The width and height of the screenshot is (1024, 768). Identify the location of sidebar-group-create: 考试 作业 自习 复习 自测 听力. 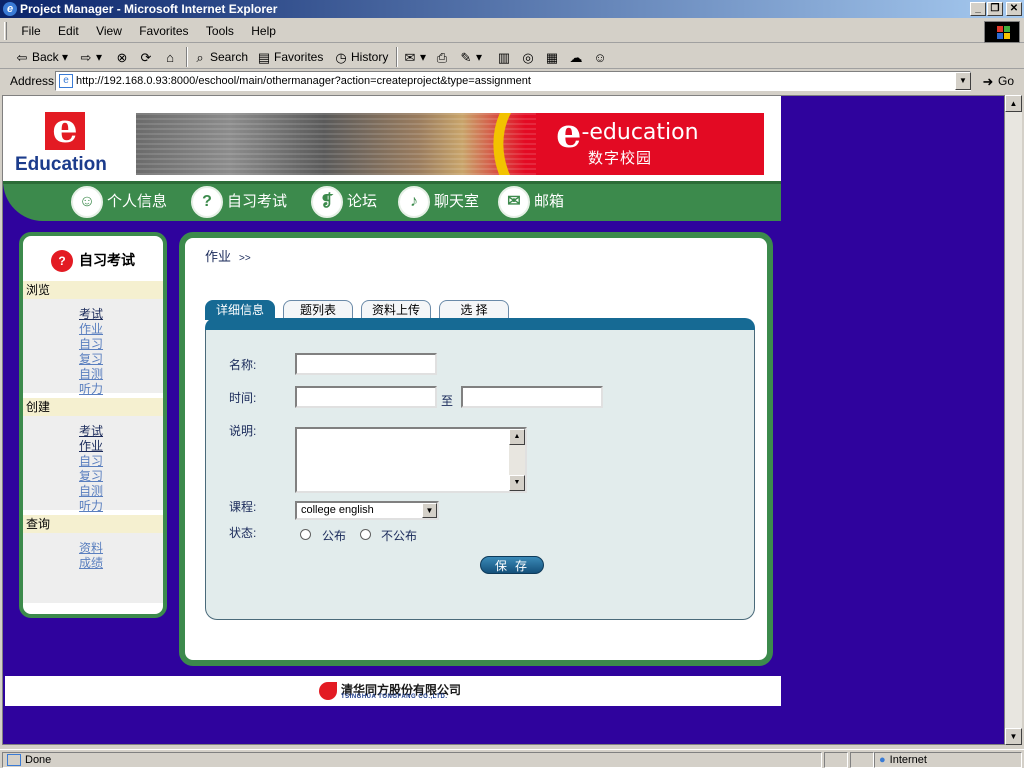
(93, 464).